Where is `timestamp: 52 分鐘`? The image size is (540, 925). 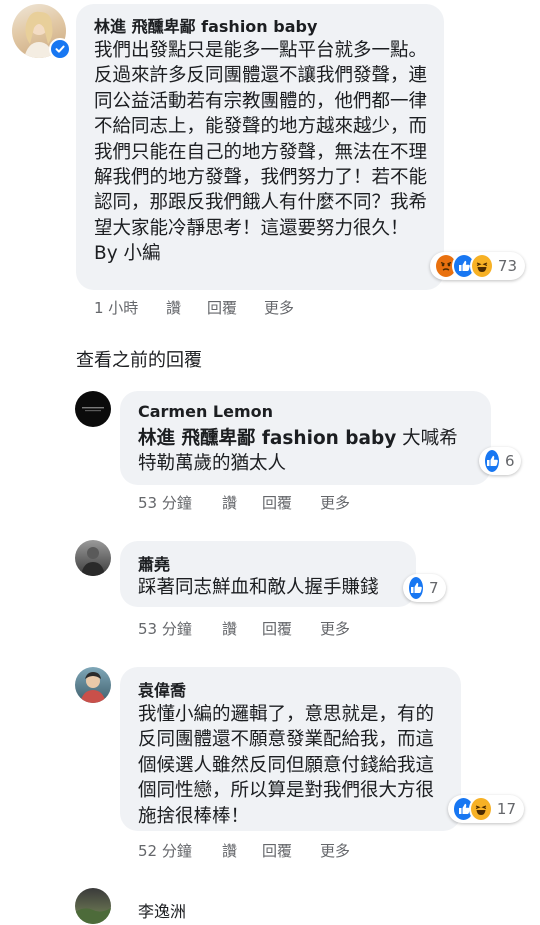 timestamp: 52 分鐘 is located at coordinates (180, 850).